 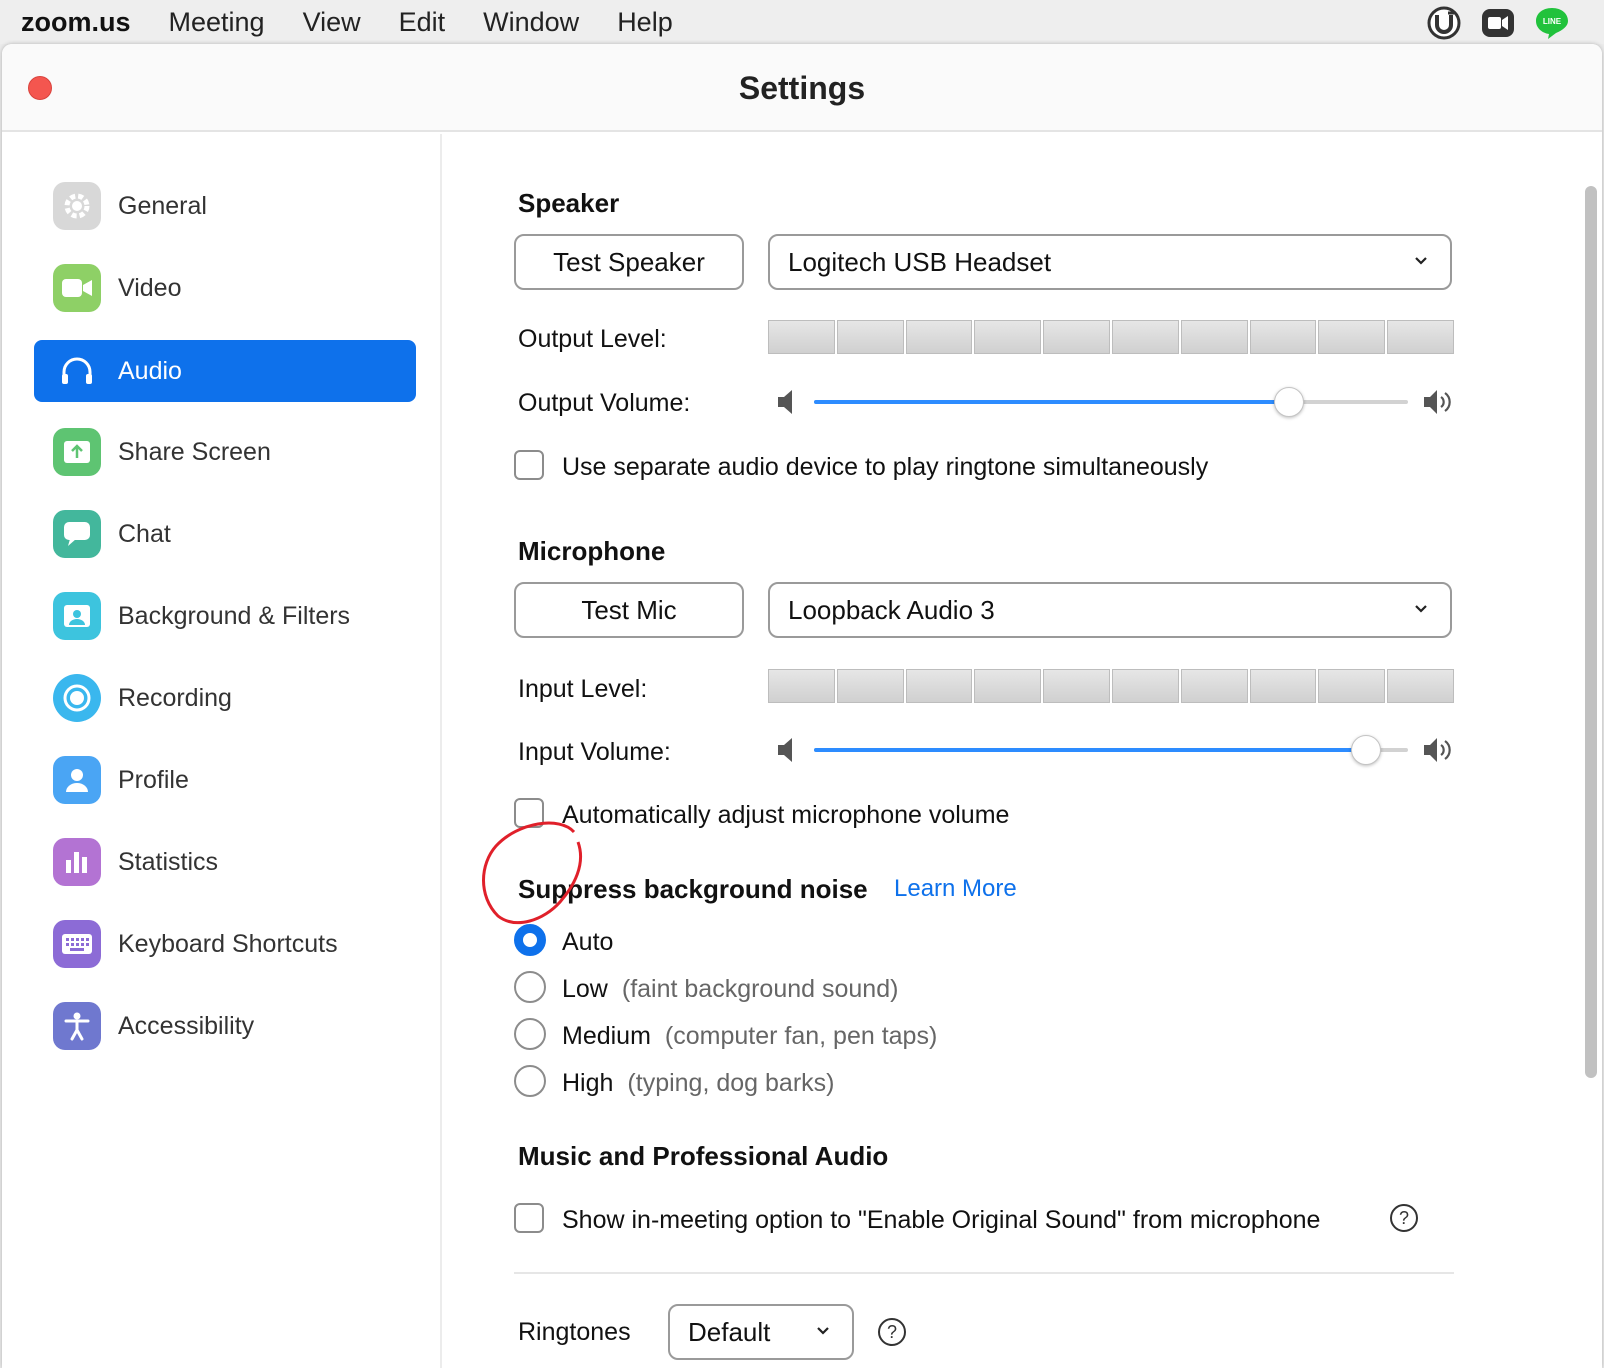 What do you see at coordinates (1289, 402) in the screenshot?
I see `output-volume-thumb` at bounding box center [1289, 402].